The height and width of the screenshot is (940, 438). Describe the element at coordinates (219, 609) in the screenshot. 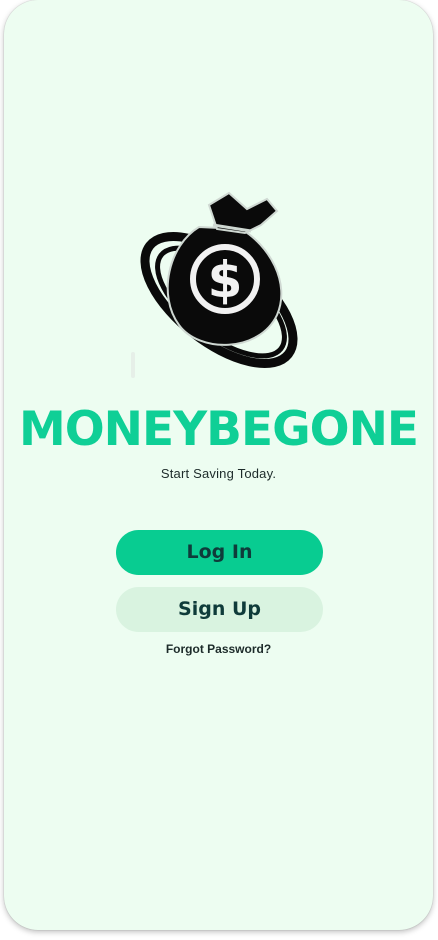

I see `signup-button: Sign Up` at that location.